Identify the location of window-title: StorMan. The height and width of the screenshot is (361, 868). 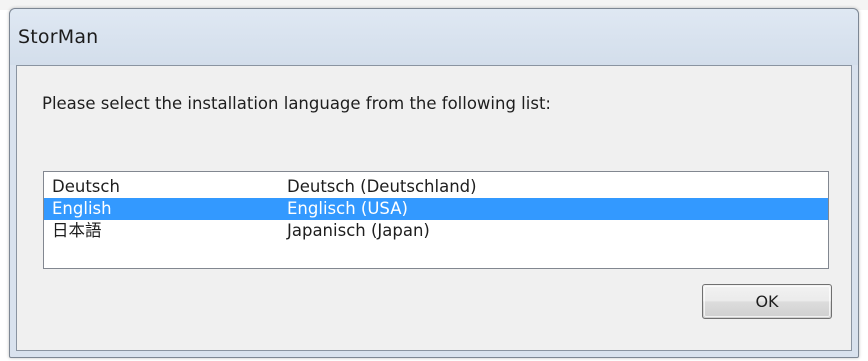
(58, 37).